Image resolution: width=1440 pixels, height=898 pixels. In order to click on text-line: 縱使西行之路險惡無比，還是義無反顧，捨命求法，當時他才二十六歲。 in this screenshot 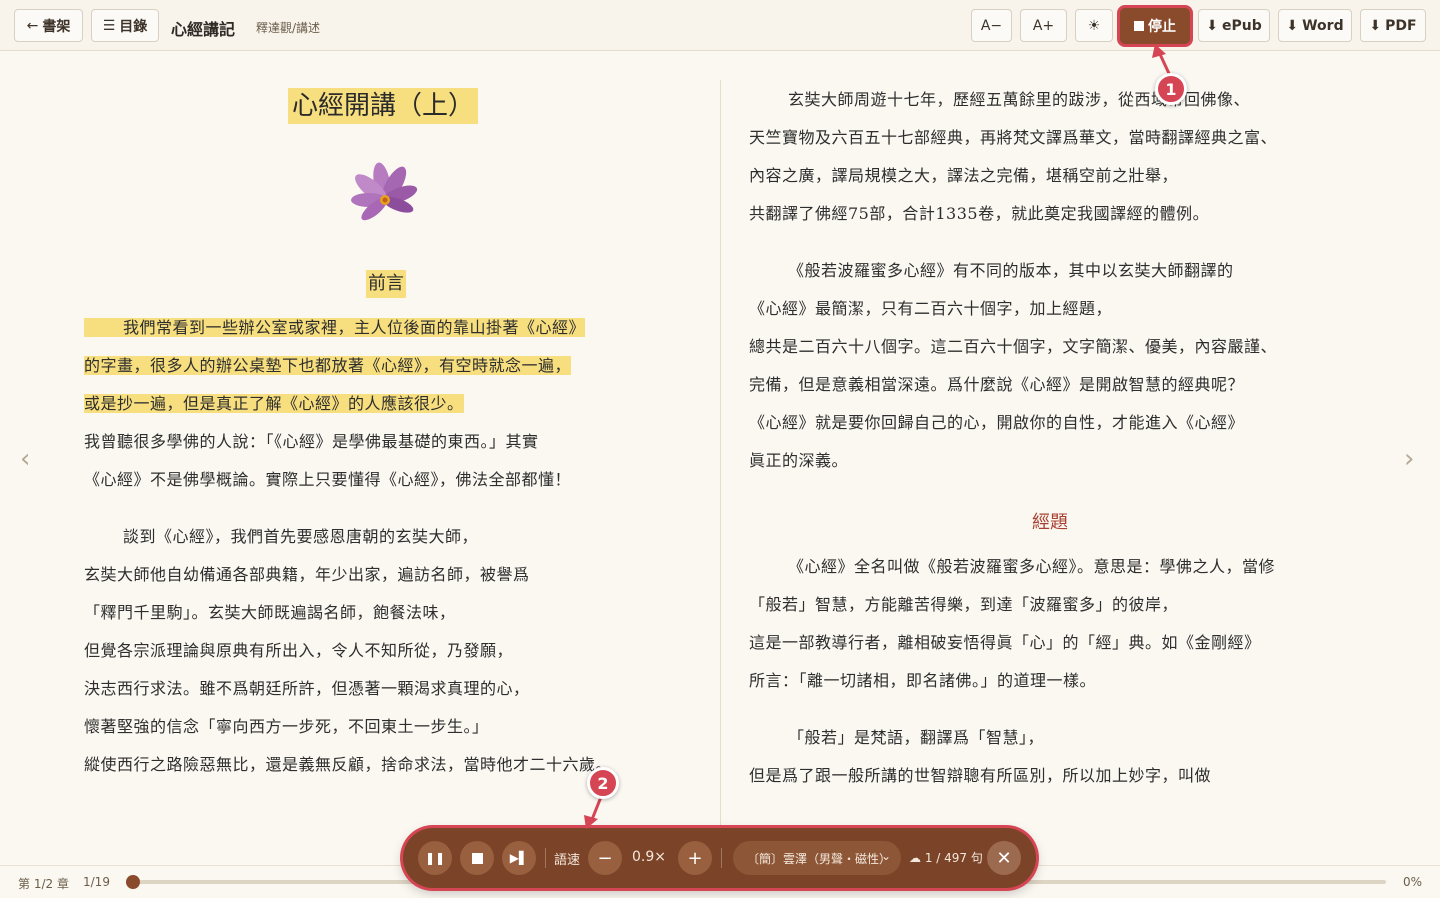, I will do `click(348, 764)`.